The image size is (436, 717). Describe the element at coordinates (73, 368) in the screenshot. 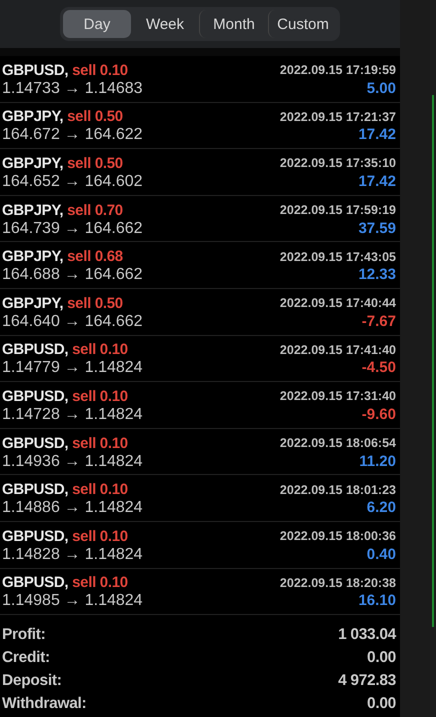

I see `deal-prices: 1.14779 → 1.14824` at that location.